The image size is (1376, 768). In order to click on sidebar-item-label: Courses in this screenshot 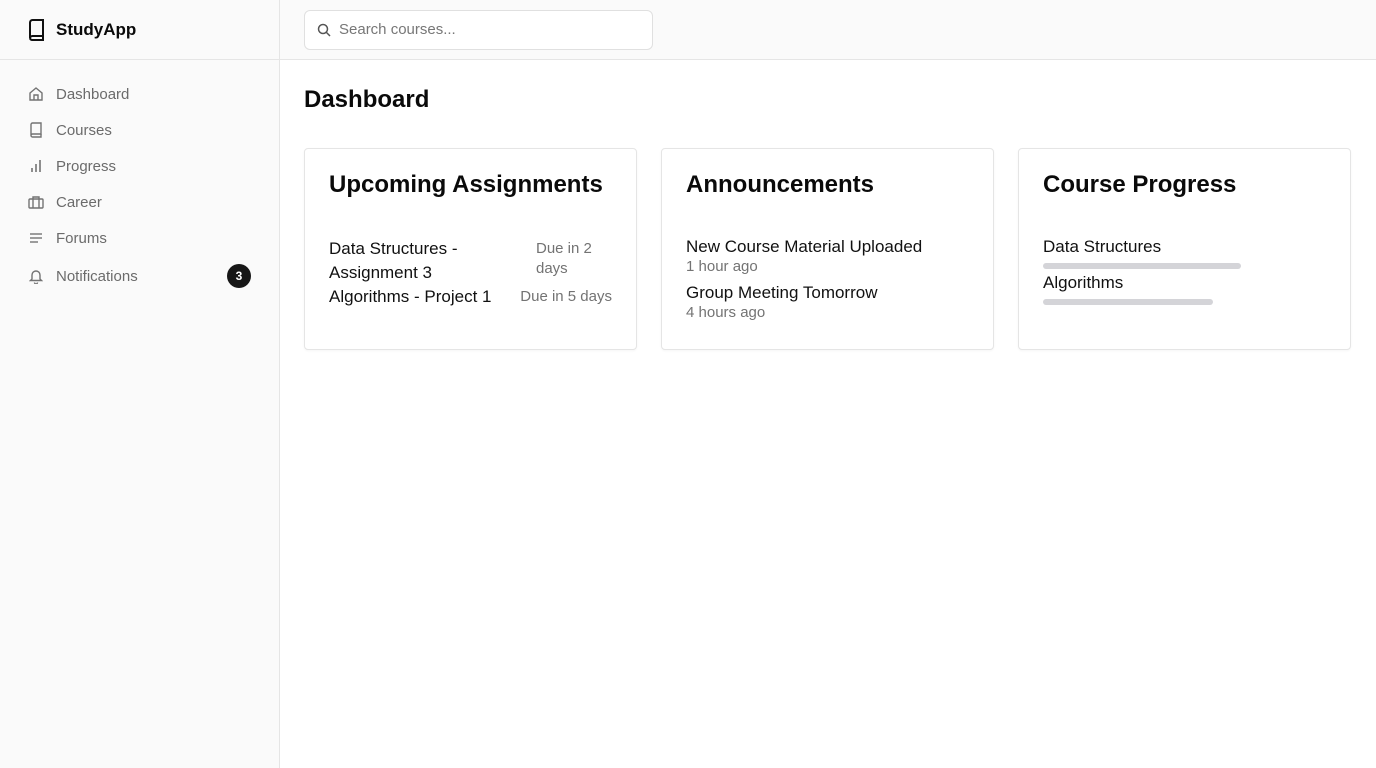, I will do `click(84, 130)`.